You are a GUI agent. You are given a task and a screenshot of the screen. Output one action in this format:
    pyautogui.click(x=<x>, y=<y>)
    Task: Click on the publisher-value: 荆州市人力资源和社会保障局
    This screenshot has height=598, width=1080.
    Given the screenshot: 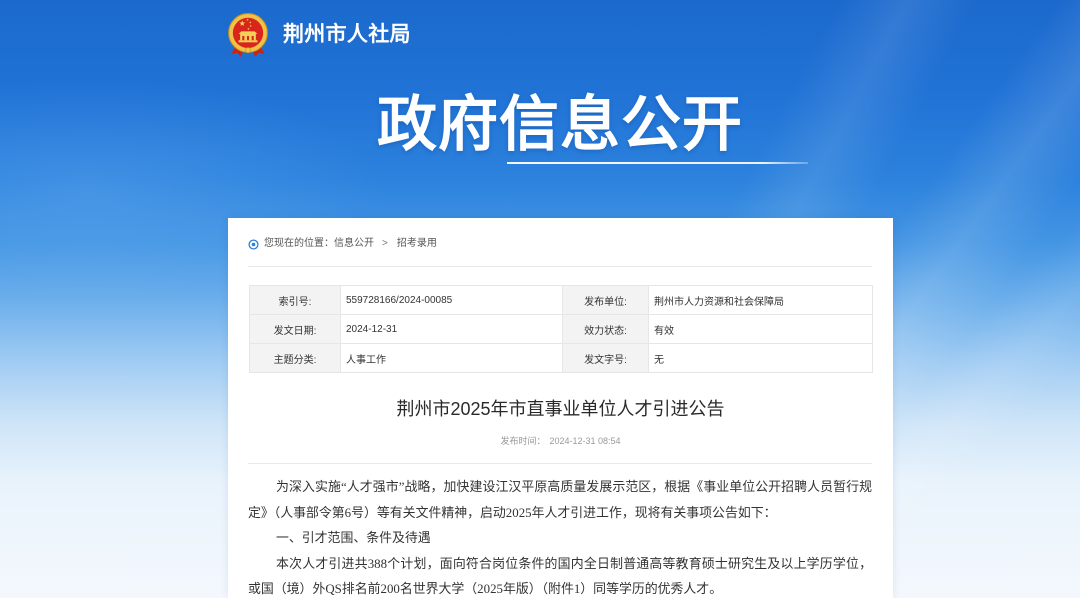 What is the action you would take?
    pyautogui.click(x=760, y=300)
    